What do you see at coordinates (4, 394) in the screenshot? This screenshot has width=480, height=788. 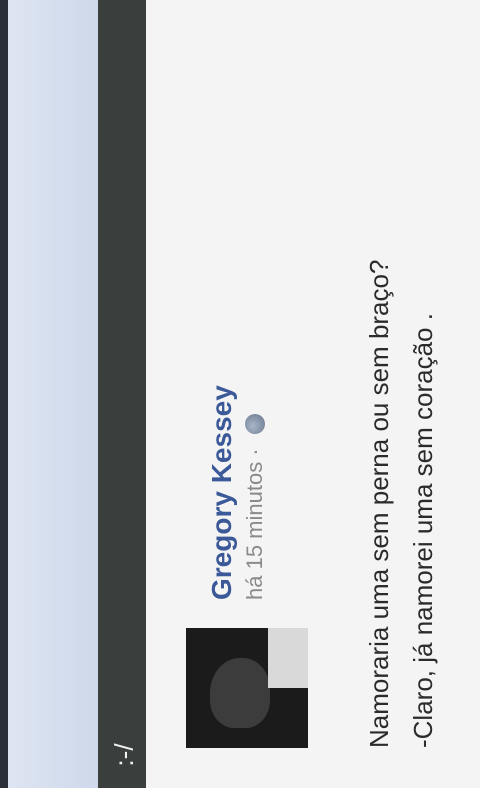 I see `screen-edge` at bounding box center [4, 394].